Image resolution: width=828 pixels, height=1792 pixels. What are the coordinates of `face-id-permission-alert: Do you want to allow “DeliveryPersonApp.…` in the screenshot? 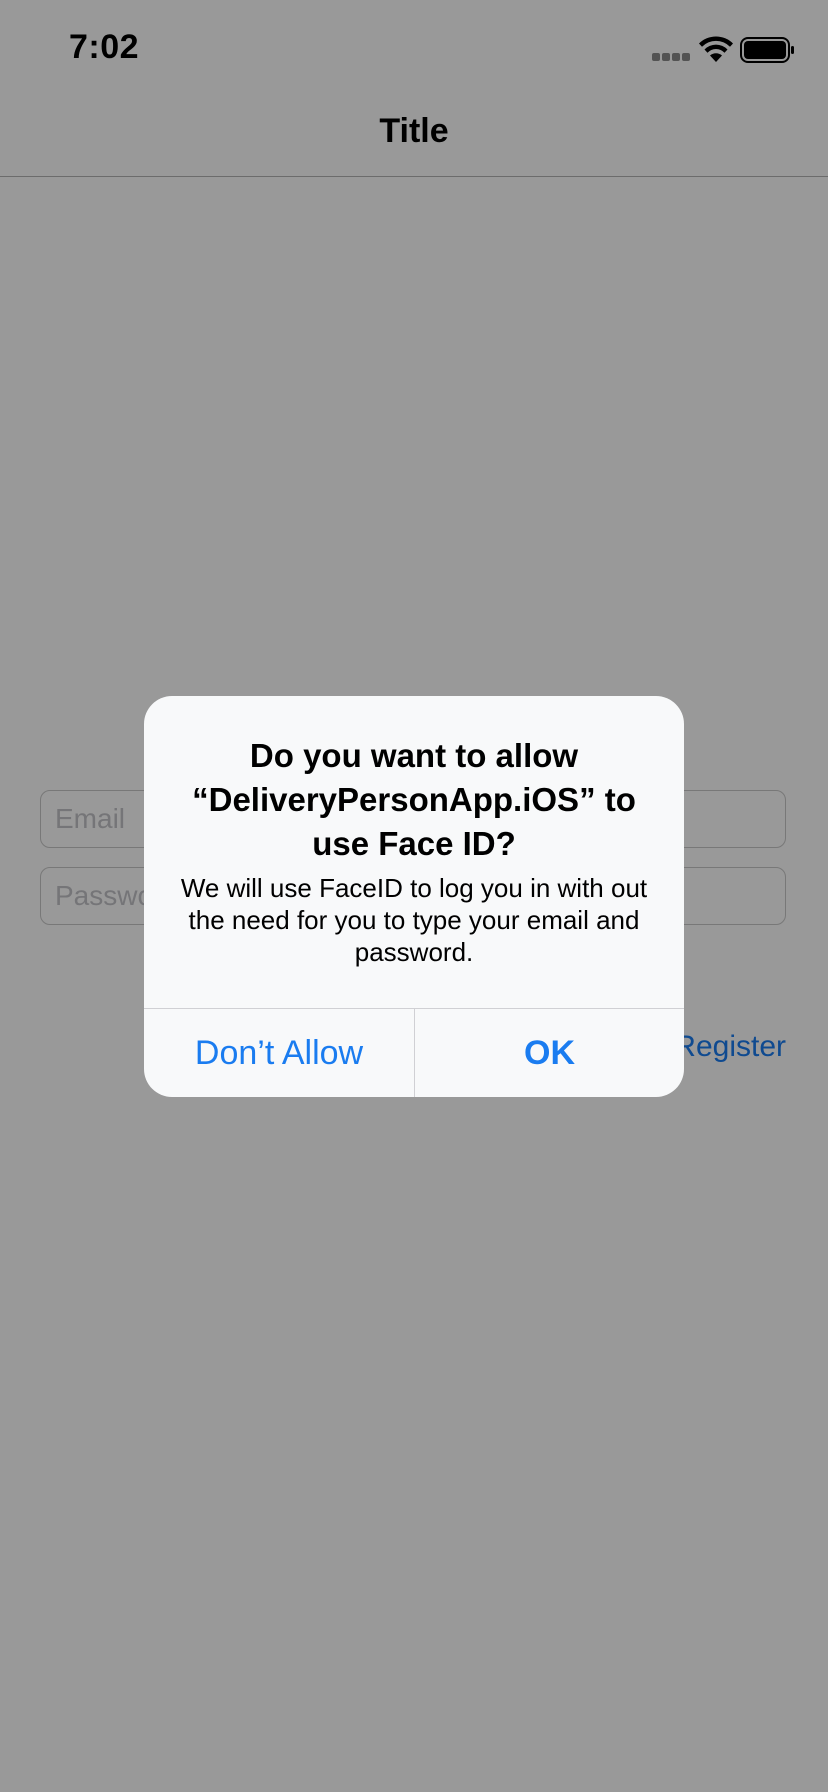 It's located at (414, 896).